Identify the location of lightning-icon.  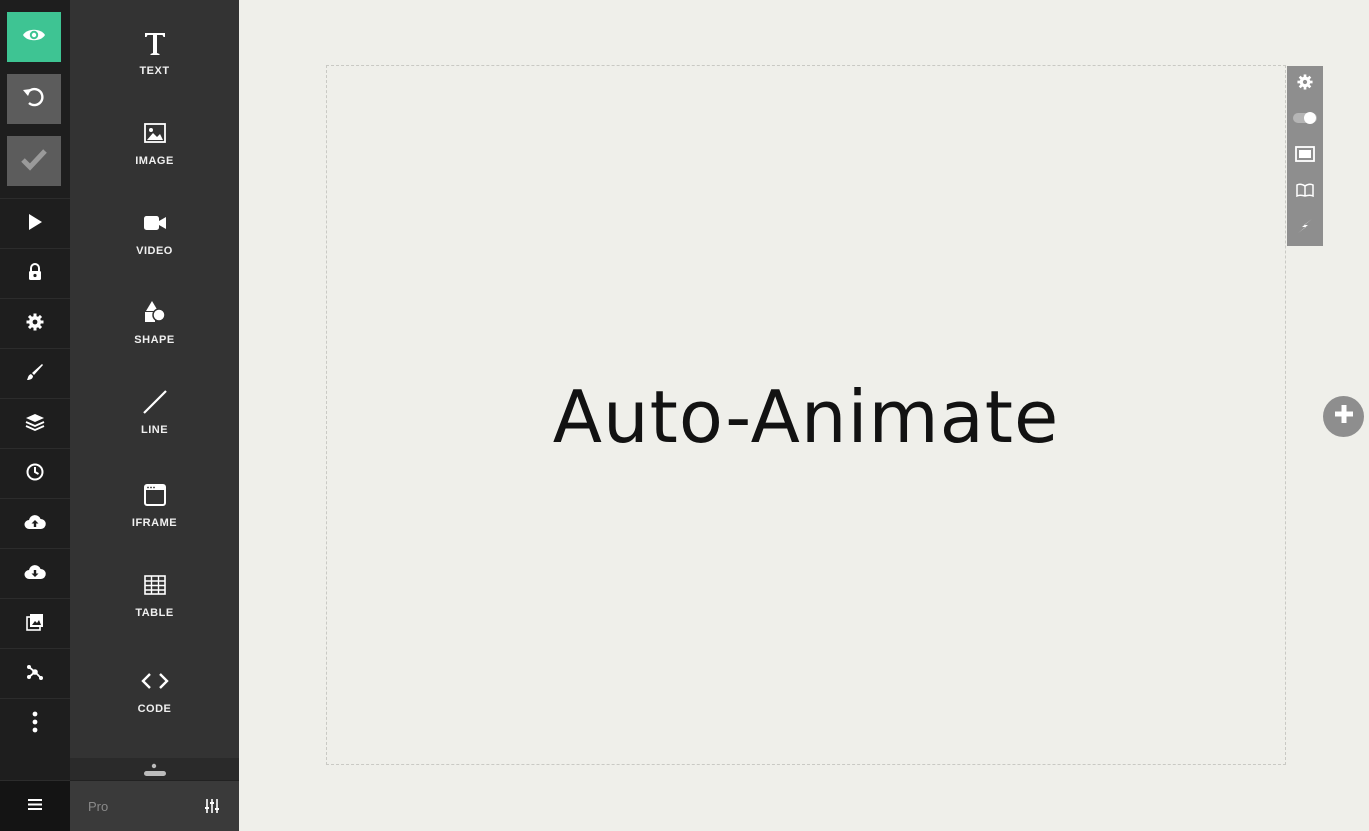
(1305, 228).